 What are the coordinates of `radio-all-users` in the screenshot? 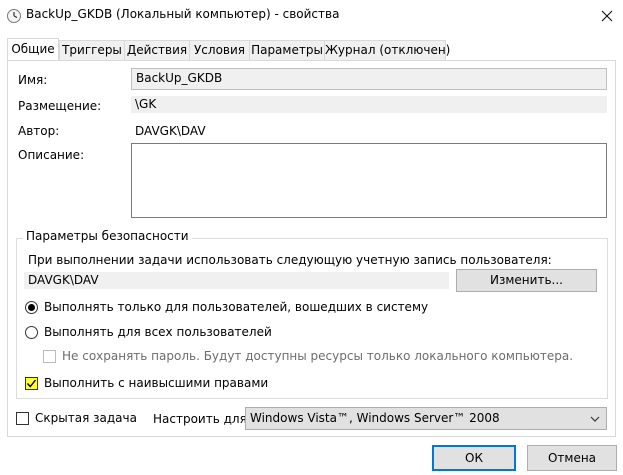 It's located at (31, 332).